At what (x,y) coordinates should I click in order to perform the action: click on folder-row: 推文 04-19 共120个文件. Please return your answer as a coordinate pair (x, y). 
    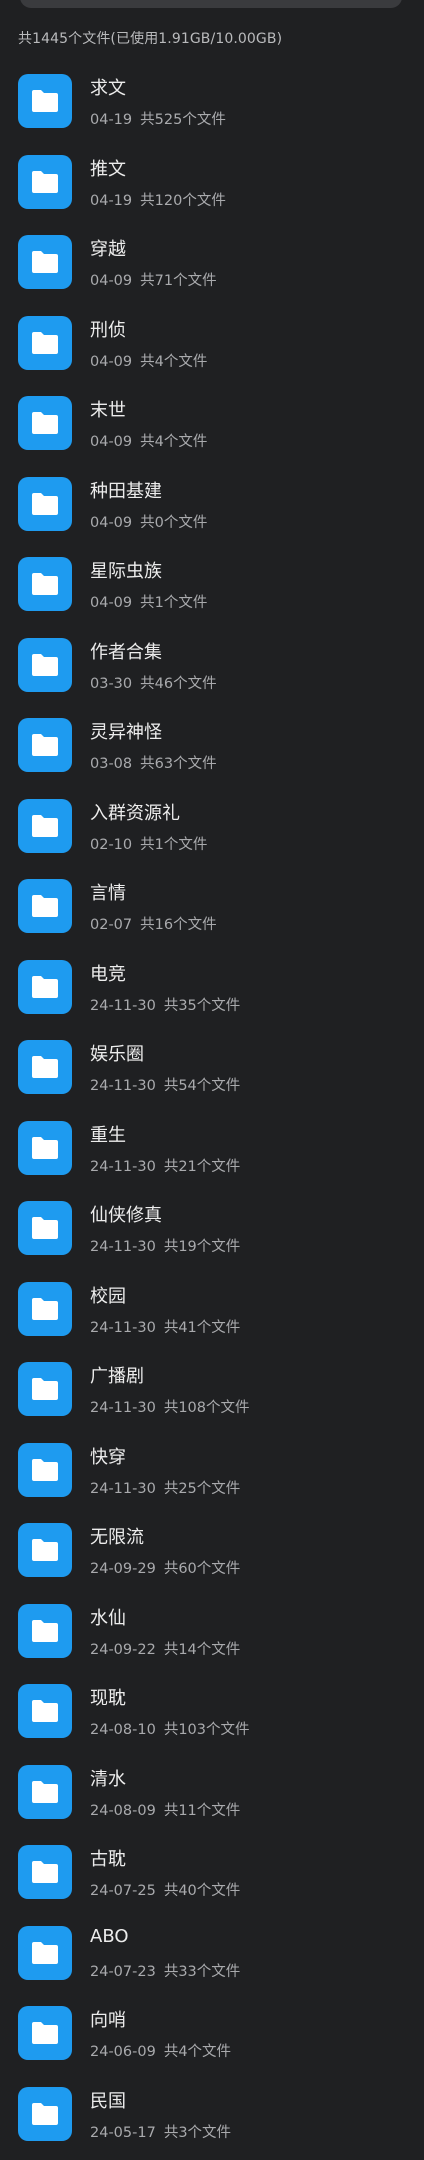
    Looking at the image, I should click on (212, 191).